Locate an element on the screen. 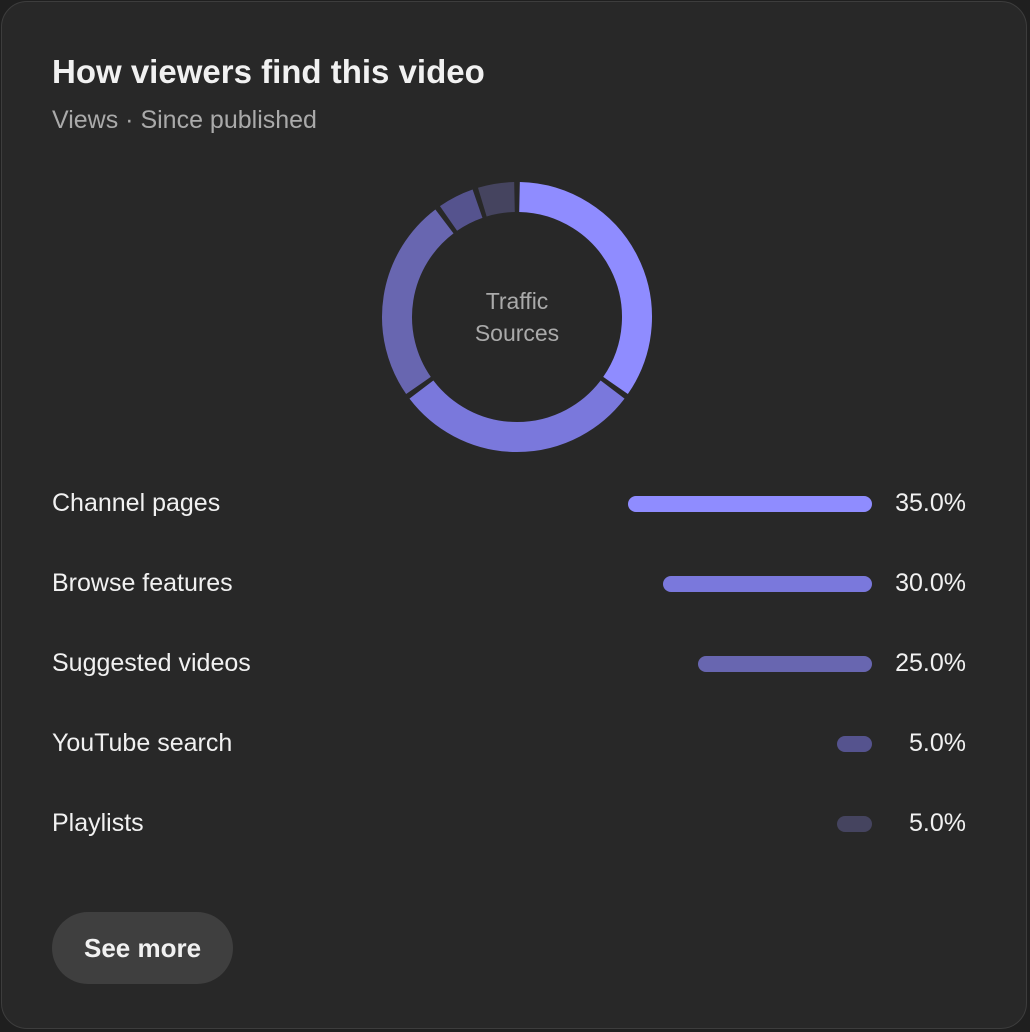  traffic-source-label: Suggested videos is located at coordinates (151, 663).